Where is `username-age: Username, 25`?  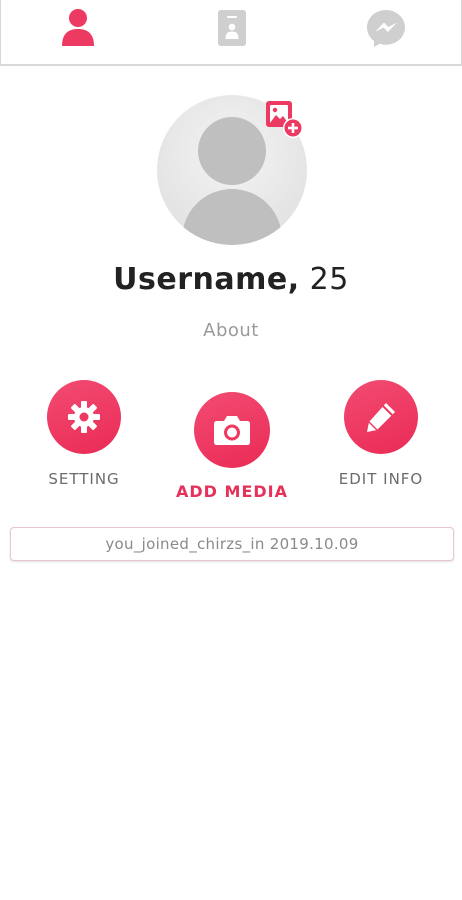
username-age: Username, 25 is located at coordinates (231, 279).